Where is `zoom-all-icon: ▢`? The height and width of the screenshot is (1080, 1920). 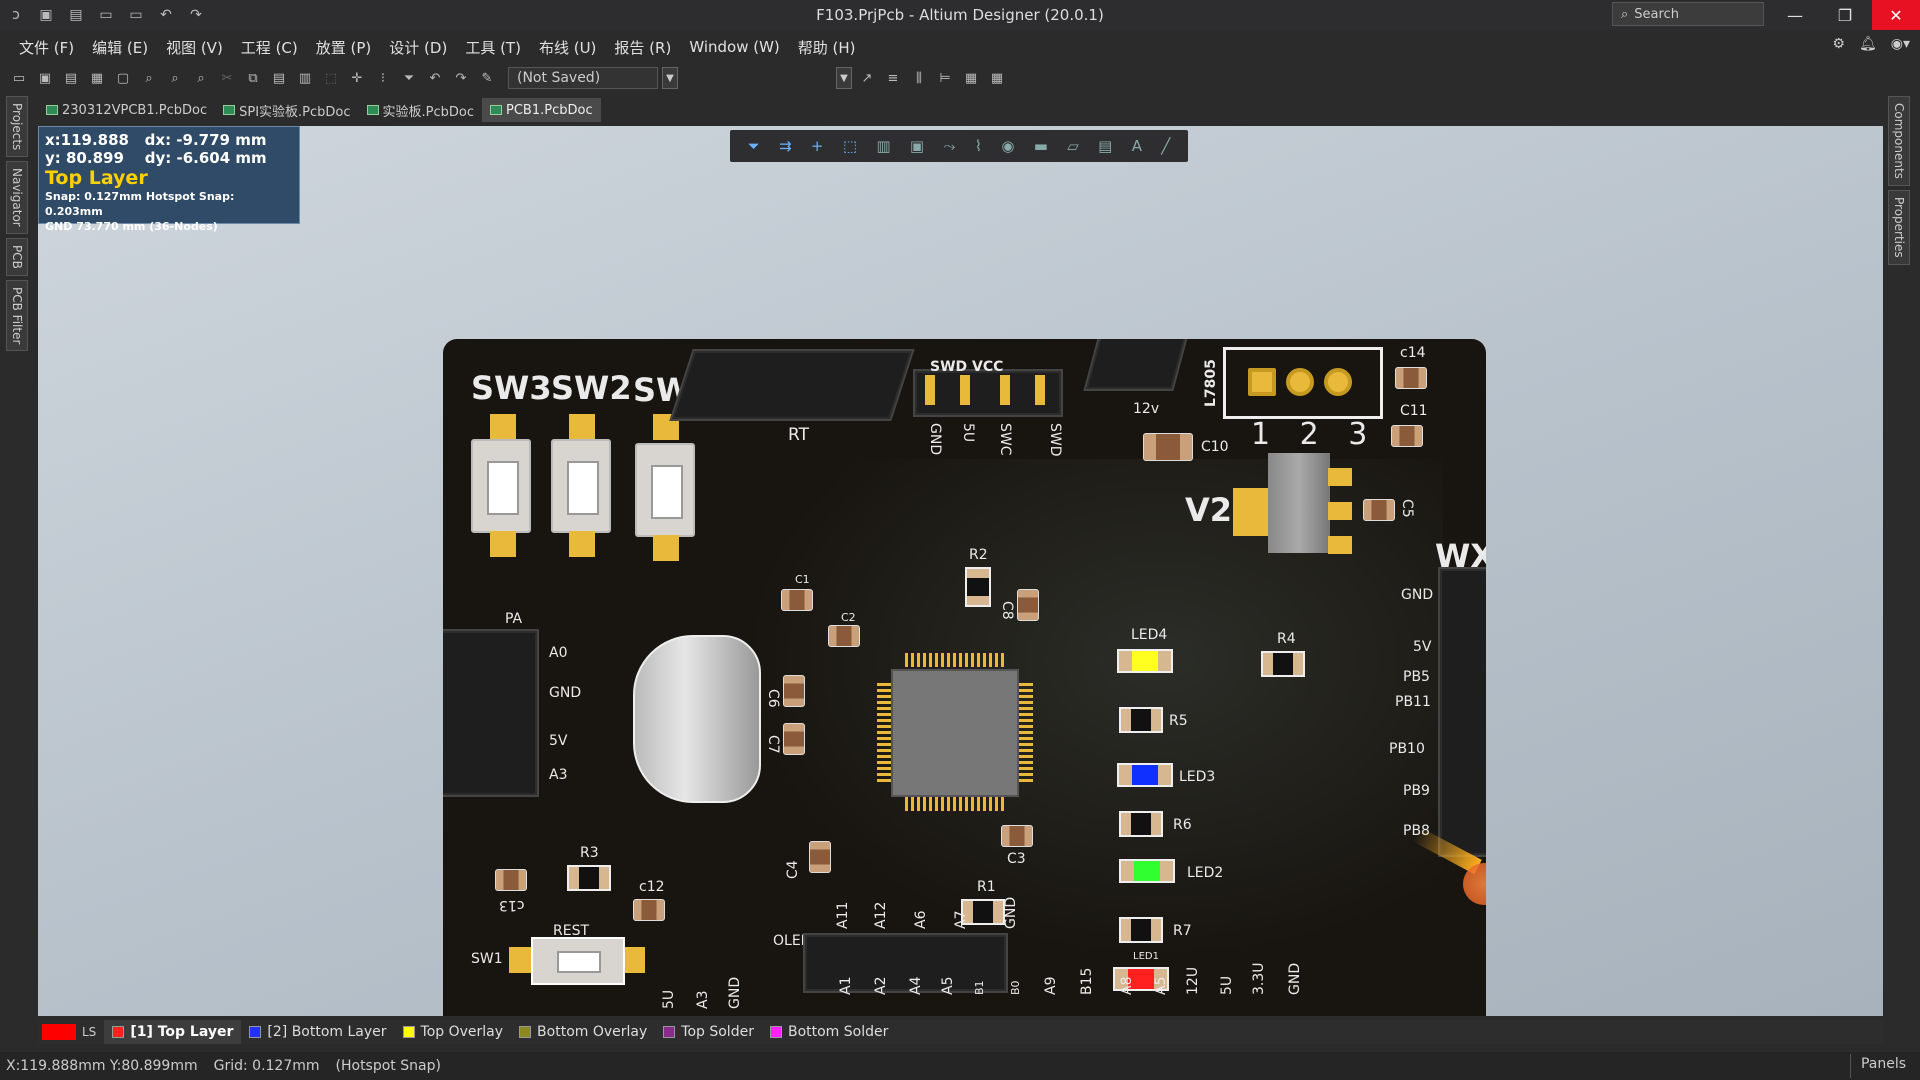
zoom-all-icon: ▢ is located at coordinates (123, 78).